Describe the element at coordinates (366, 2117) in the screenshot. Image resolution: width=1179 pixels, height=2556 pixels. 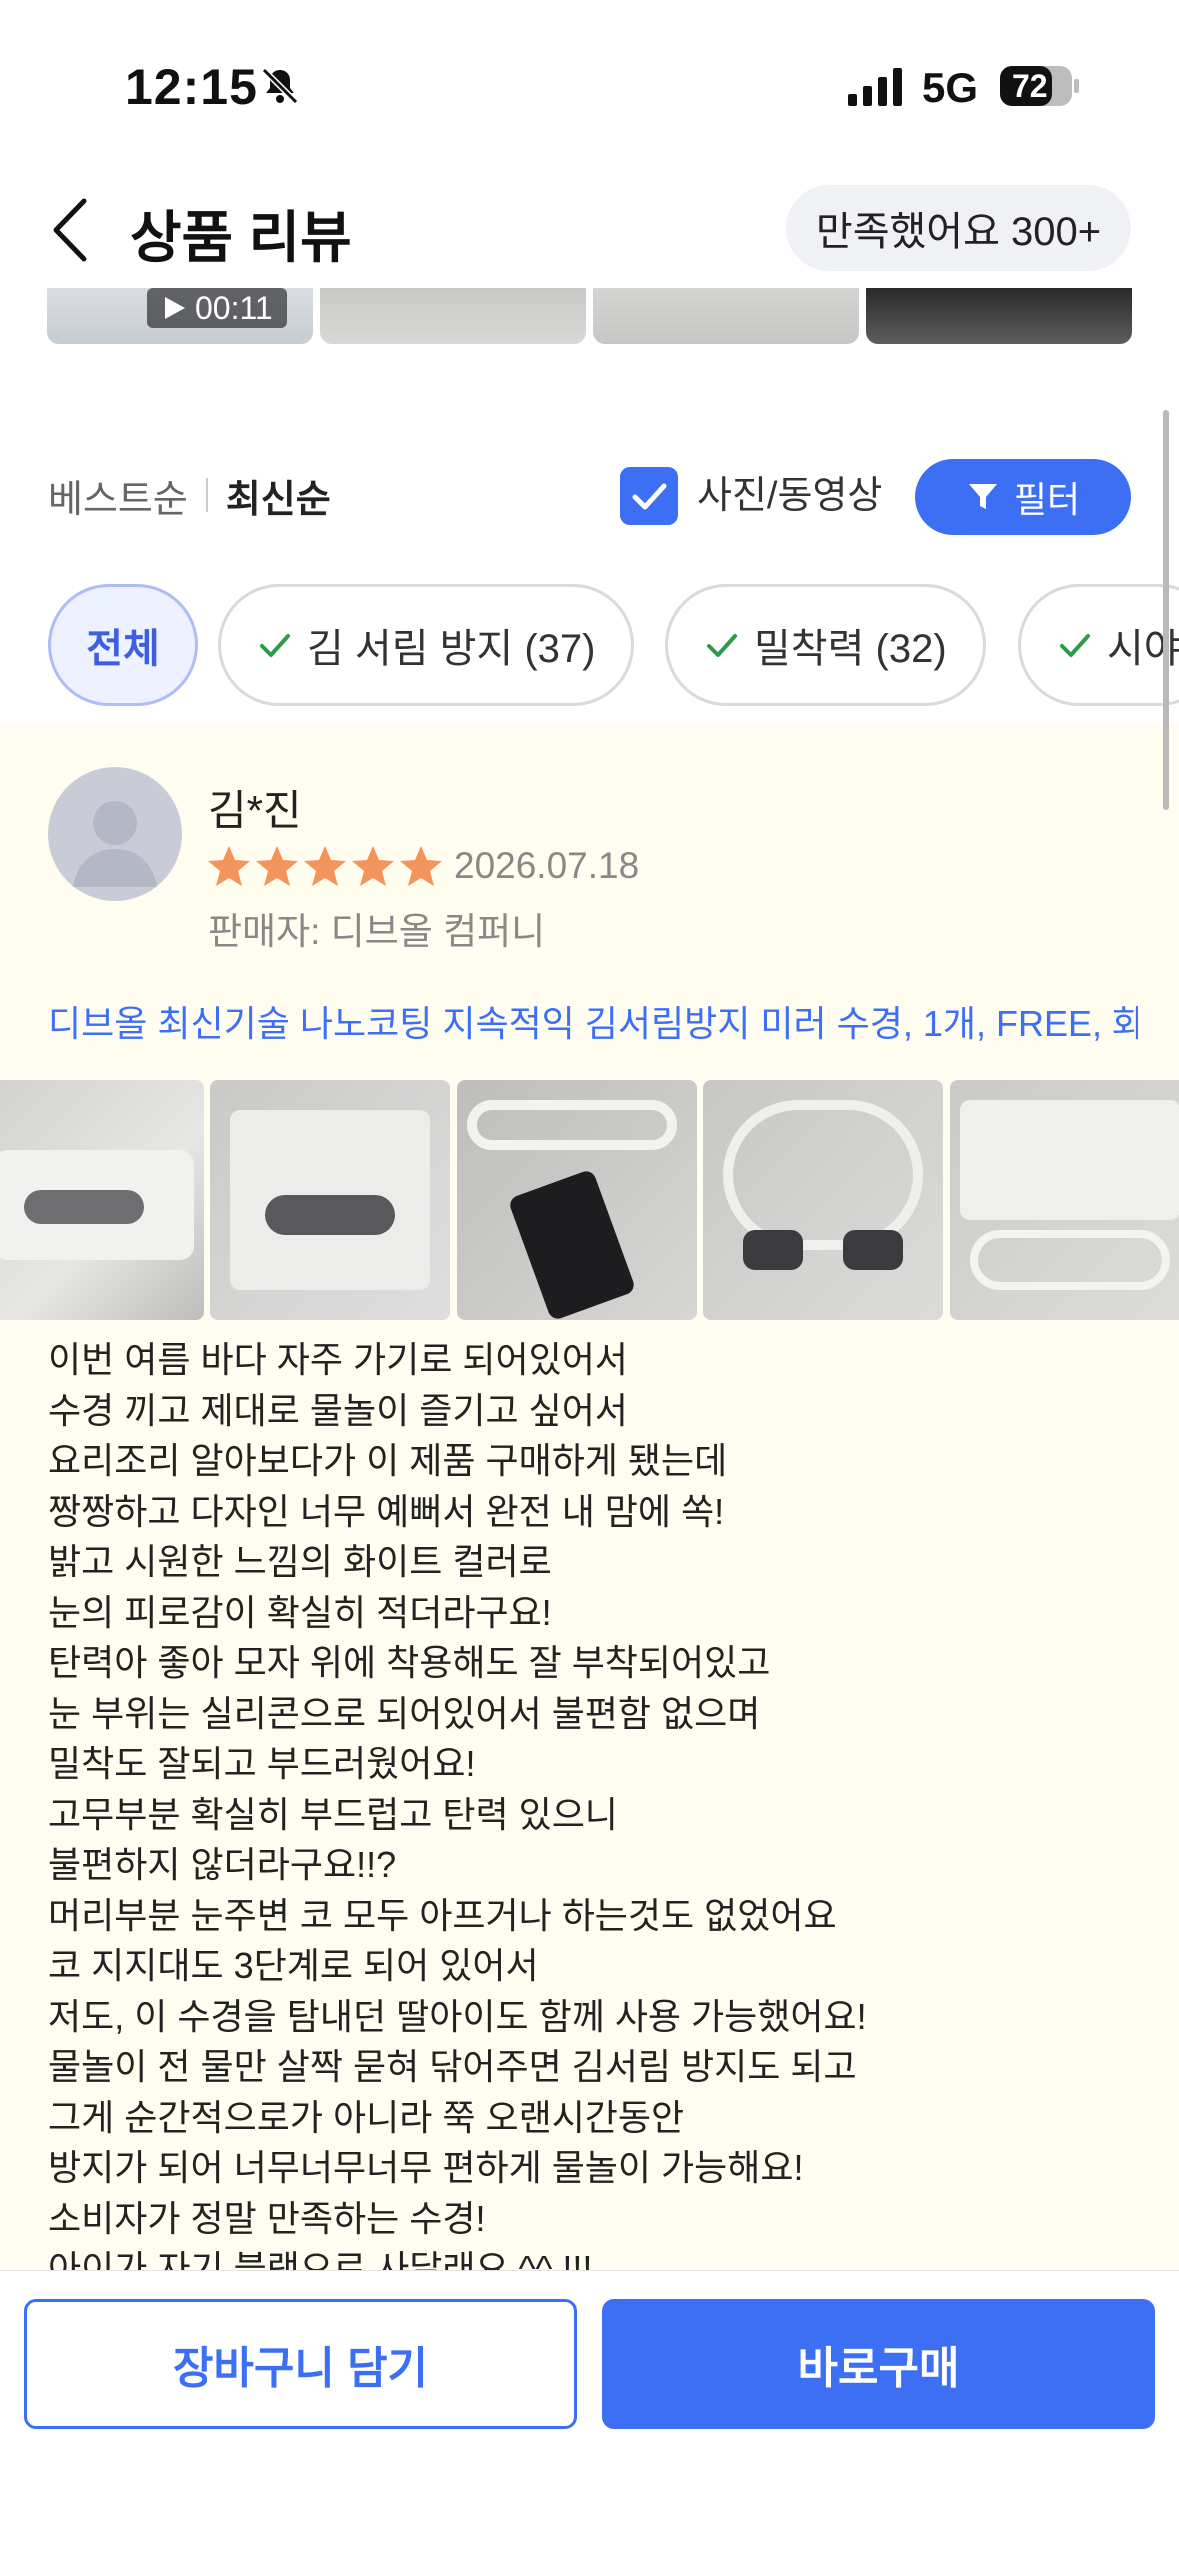
I see `review-line: 그게 순간적으로가 아니라 쭉 오랜시간동안` at that location.